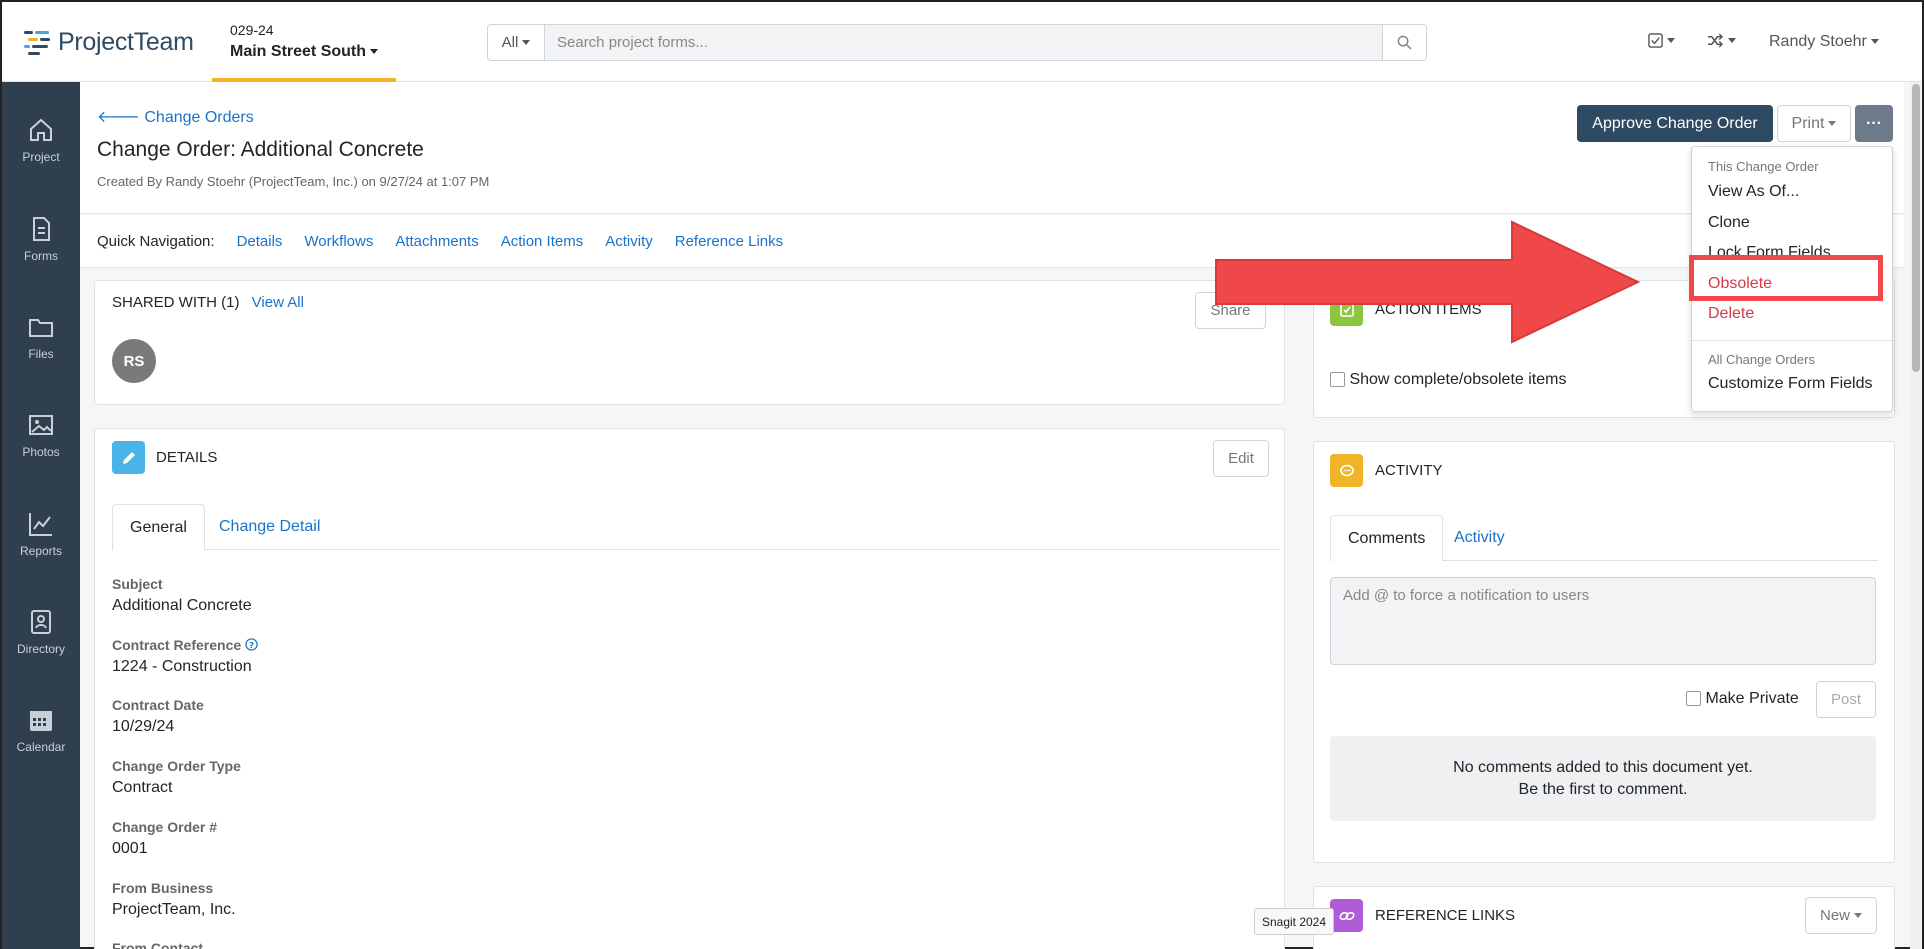 The width and height of the screenshot is (1924, 949). Describe the element at coordinates (134, 361) in the screenshot. I see `avatar: RS` at that location.